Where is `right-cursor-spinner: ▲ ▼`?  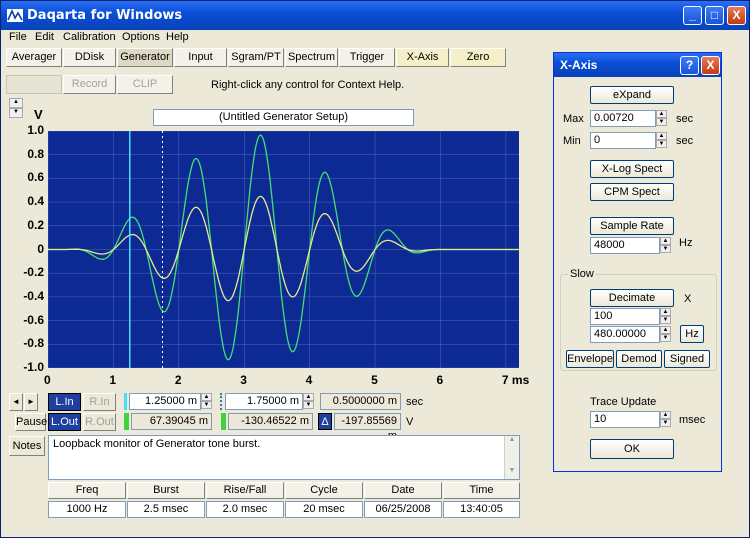
right-cursor-spinner: ▲ ▼ is located at coordinates (308, 401).